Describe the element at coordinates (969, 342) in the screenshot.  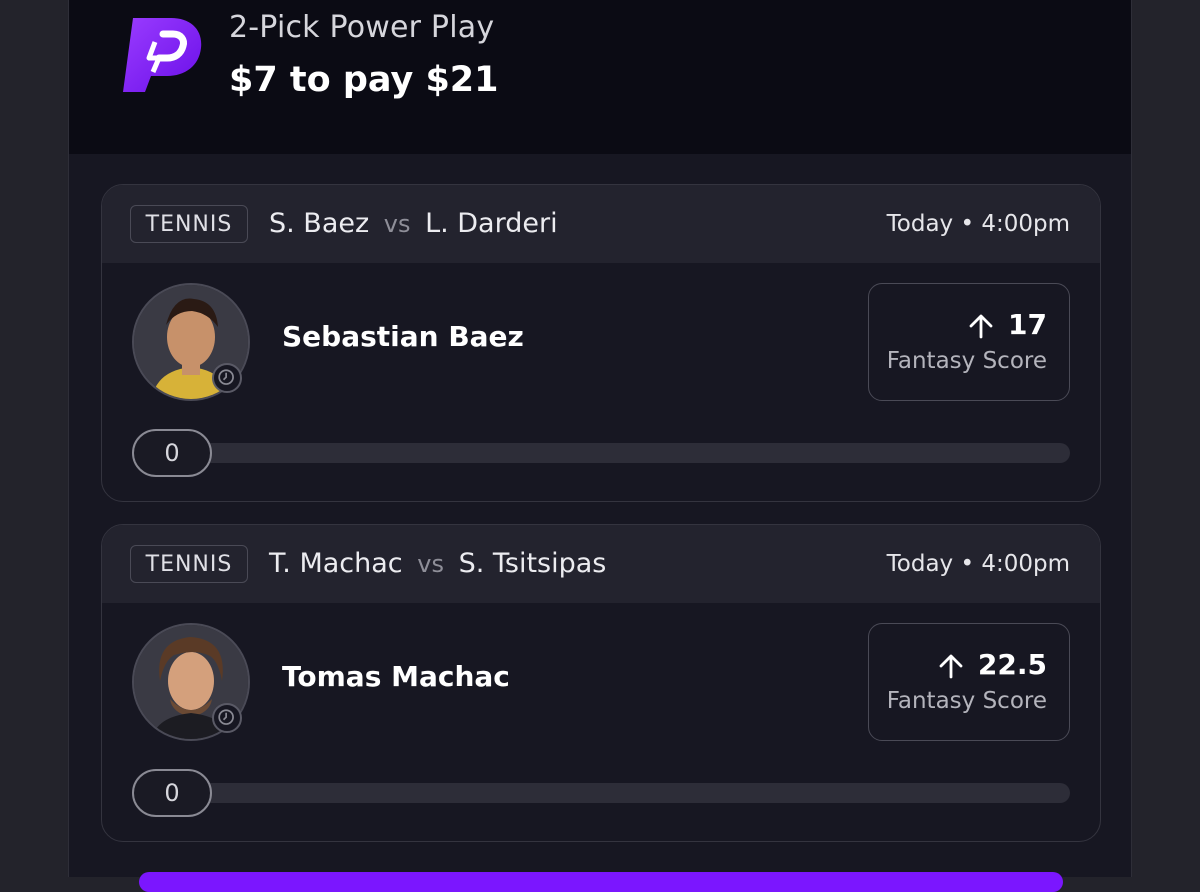
I see `projection-box: 17 Fantasy Score` at that location.